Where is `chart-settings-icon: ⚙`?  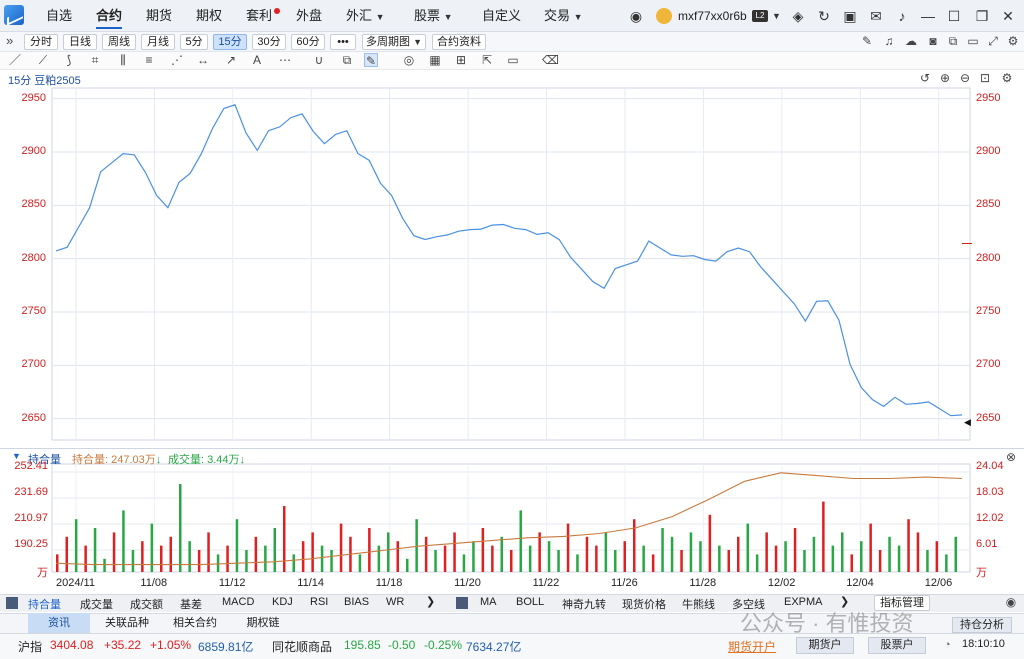
chart-settings-icon: ⚙ is located at coordinates (1007, 78).